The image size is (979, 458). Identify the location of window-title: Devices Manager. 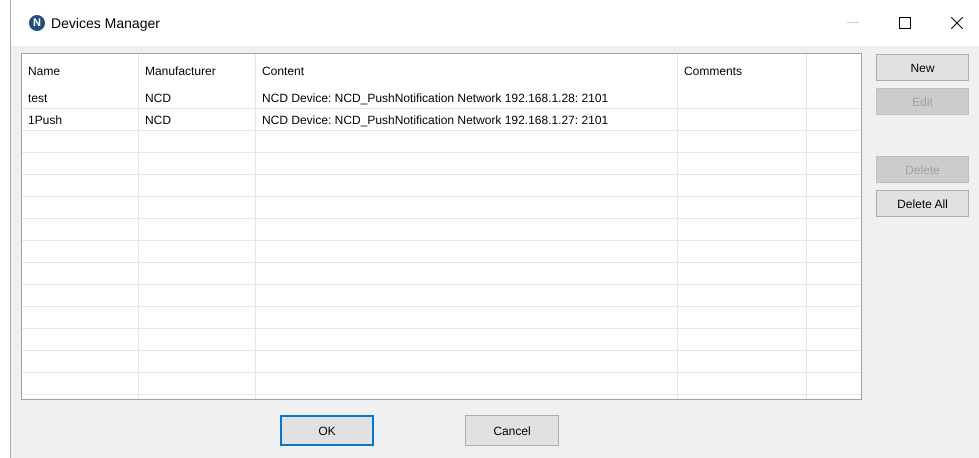
(106, 23).